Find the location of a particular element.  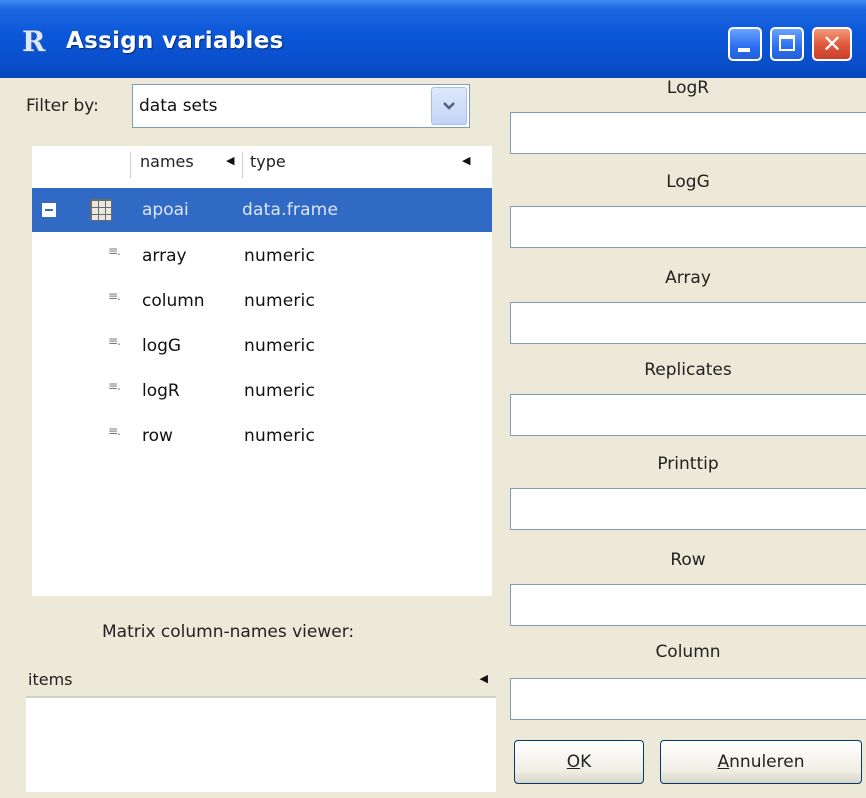

field-label-logg: LogG is located at coordinates (688, 182).